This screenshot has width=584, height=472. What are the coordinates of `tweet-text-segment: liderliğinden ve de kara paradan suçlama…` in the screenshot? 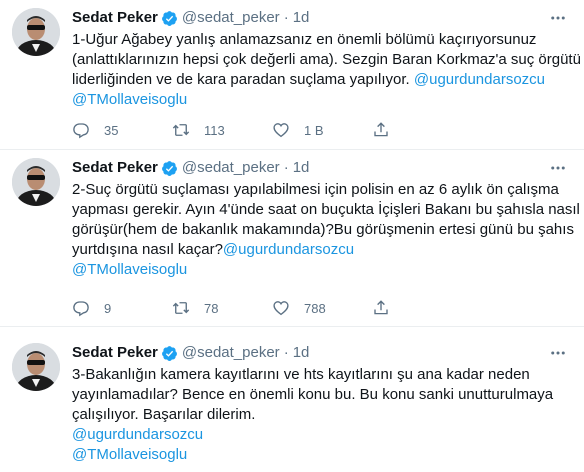 It's located at (241, 79).